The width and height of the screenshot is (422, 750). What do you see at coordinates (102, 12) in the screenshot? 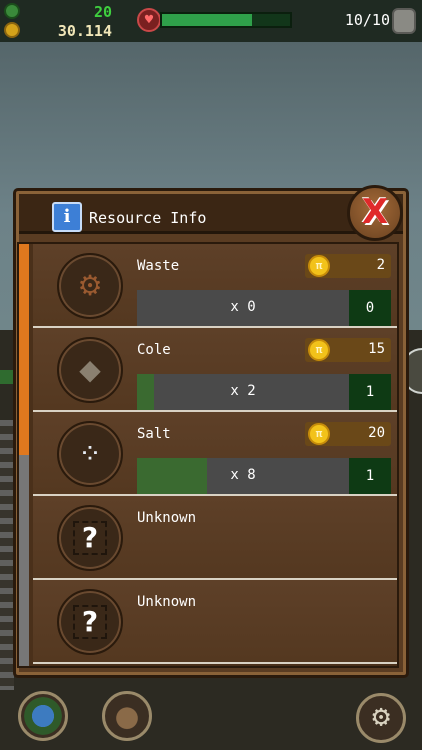
I see `resource-counter: 20` at bounding box center [102, 12].